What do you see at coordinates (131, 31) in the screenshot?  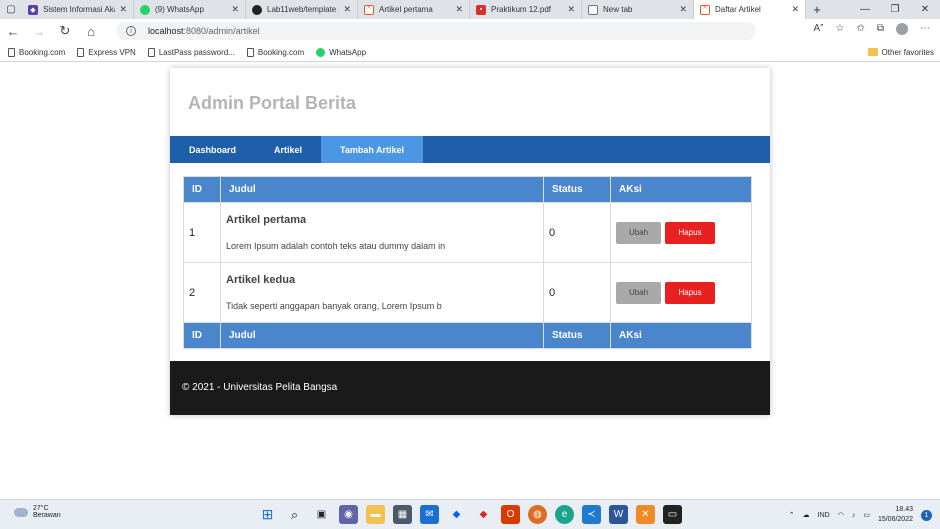 I see `site-info-icon: i` at bounding box center [131, 31].